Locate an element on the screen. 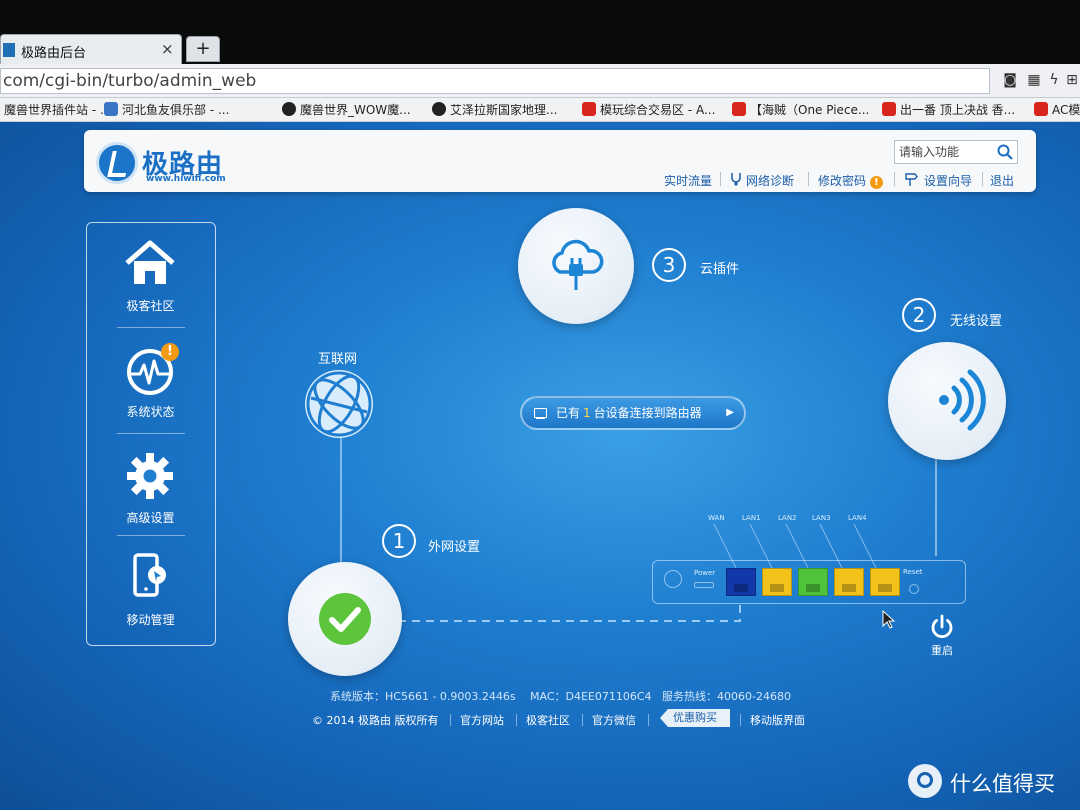 This screenshot has height=810, width=1080. nav-change-password: 修改密码 ! is located at coordinates (850, 180).